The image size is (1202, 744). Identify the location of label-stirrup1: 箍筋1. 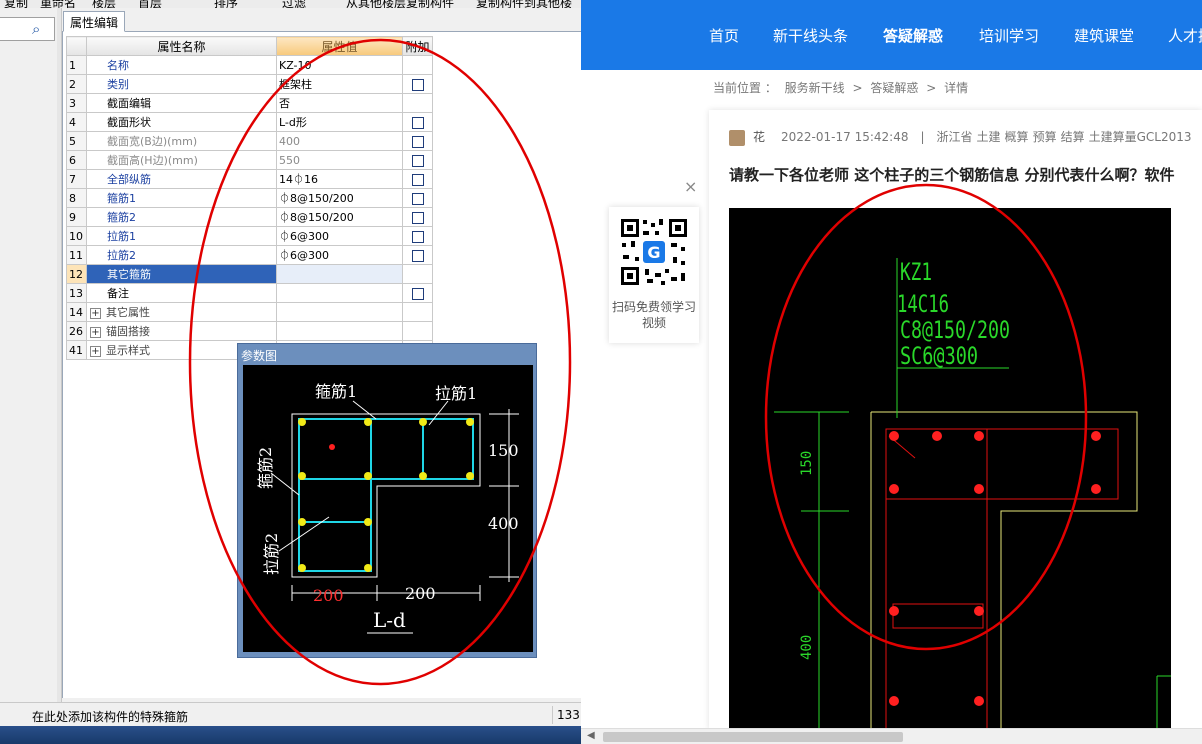
(336, 391).